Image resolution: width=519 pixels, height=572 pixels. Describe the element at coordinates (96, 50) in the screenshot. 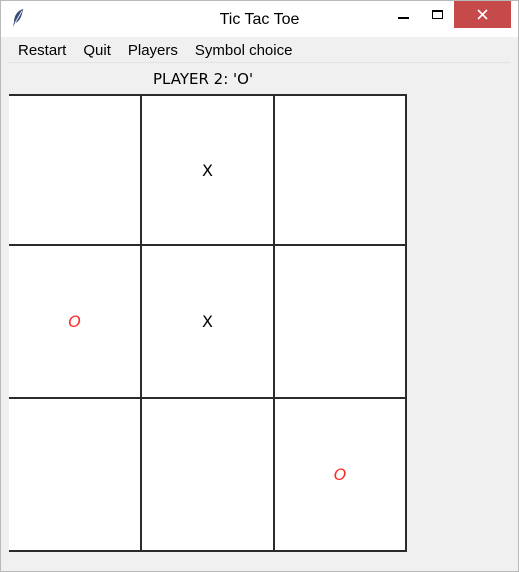

I see `menu-quit: Quit` at that location.